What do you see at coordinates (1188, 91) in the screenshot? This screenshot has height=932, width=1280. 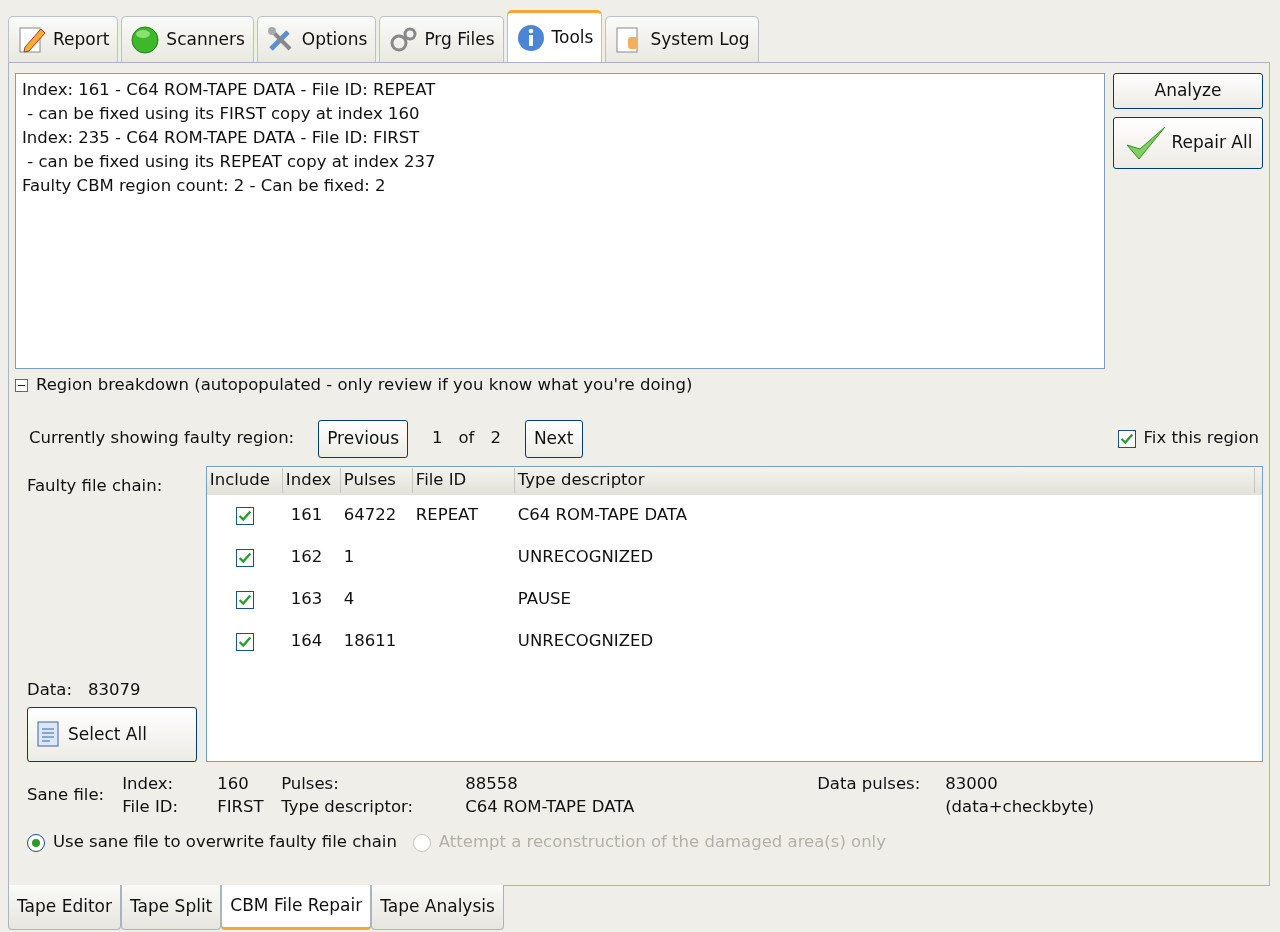 I see `side-button: Analyze` at bounding box center [1188, 91].